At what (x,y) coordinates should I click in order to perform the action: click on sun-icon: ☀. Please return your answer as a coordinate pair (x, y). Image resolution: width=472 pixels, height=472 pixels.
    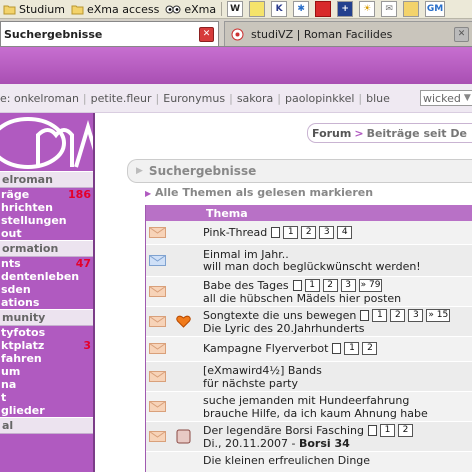
    Looking at the image, I should click on (367, 9).